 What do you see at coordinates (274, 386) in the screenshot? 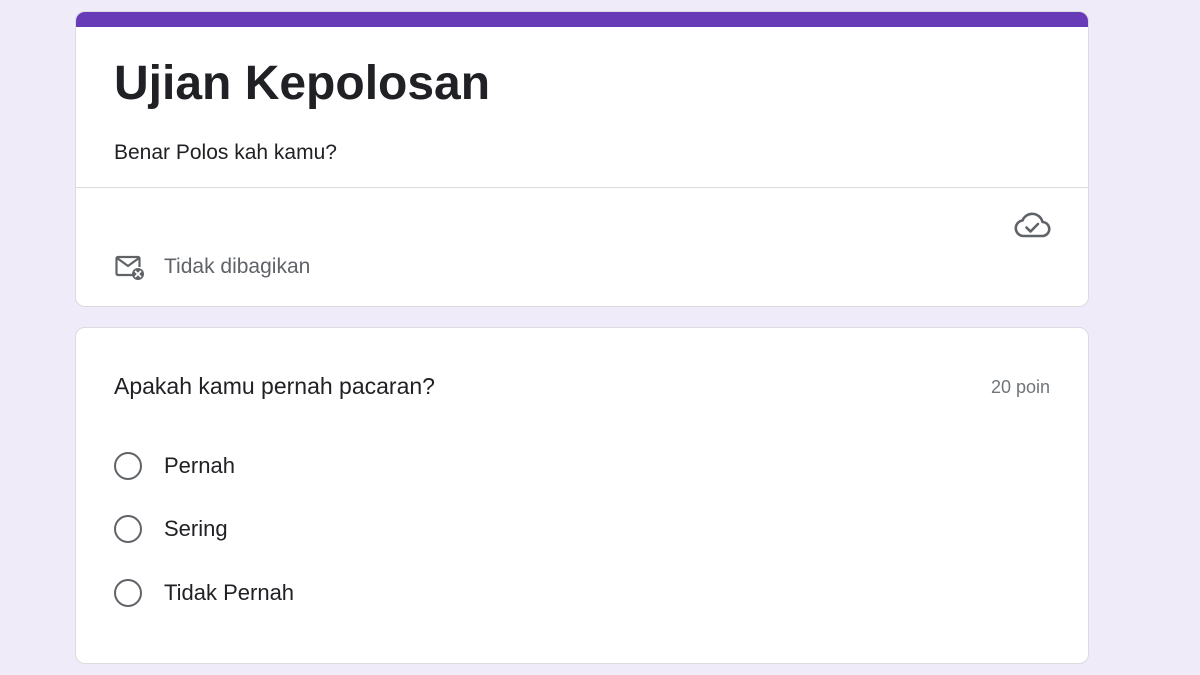
I see `question-title: Apakah kamu pernah pacaran?` at bounding box center [274, 386].